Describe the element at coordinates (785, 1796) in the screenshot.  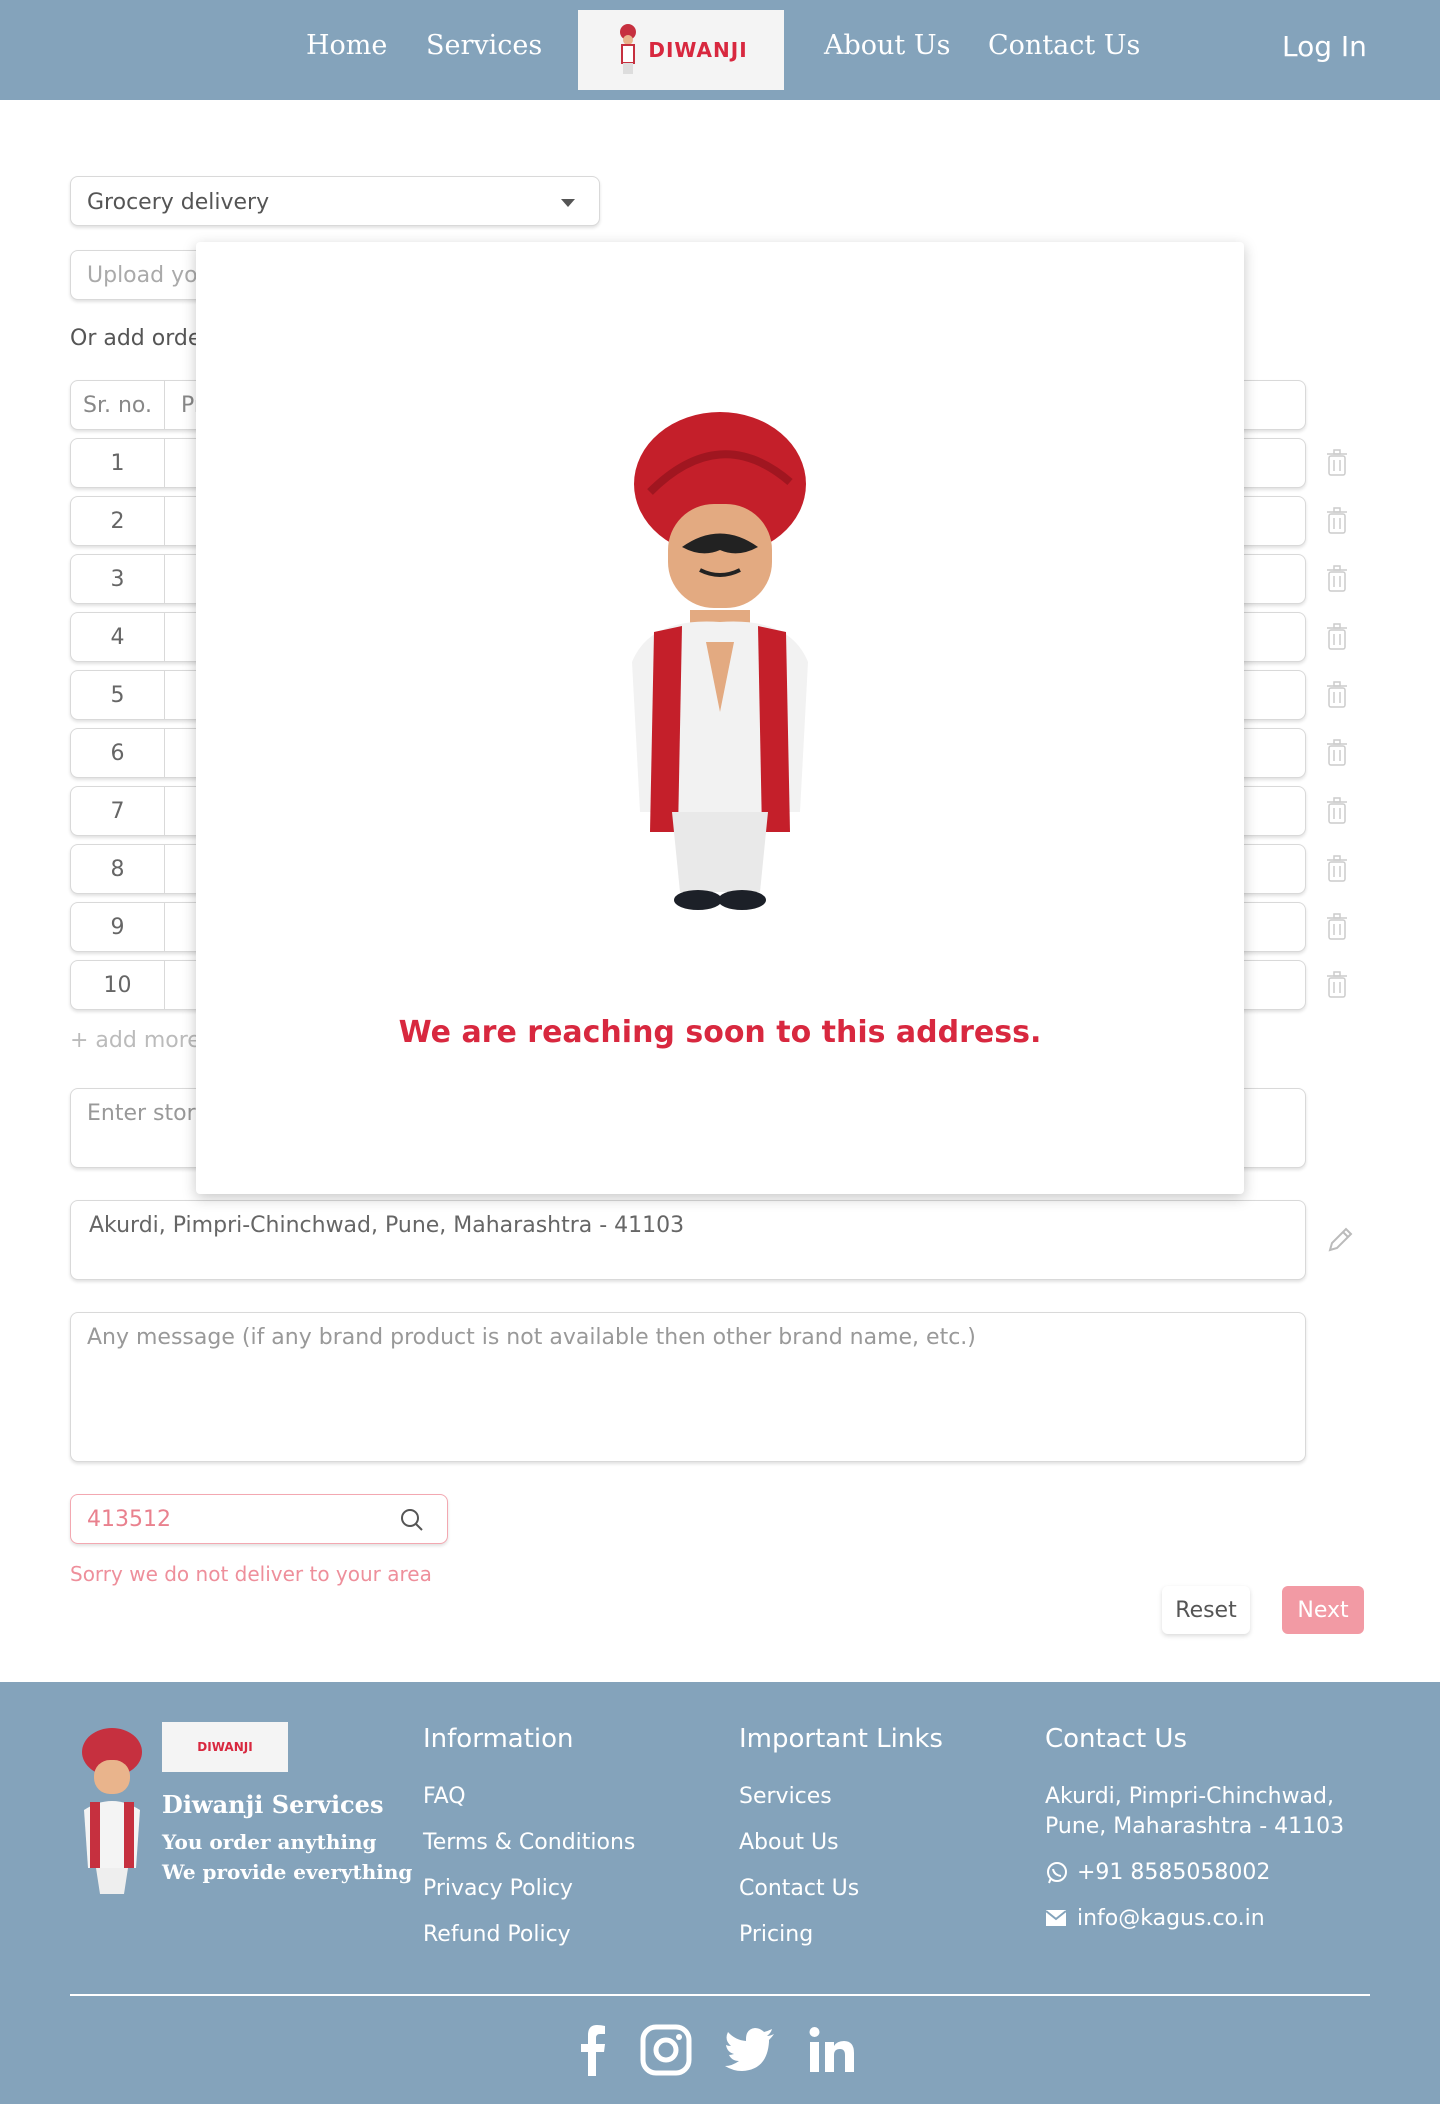
I see `footer-link-services: Services` at that location.